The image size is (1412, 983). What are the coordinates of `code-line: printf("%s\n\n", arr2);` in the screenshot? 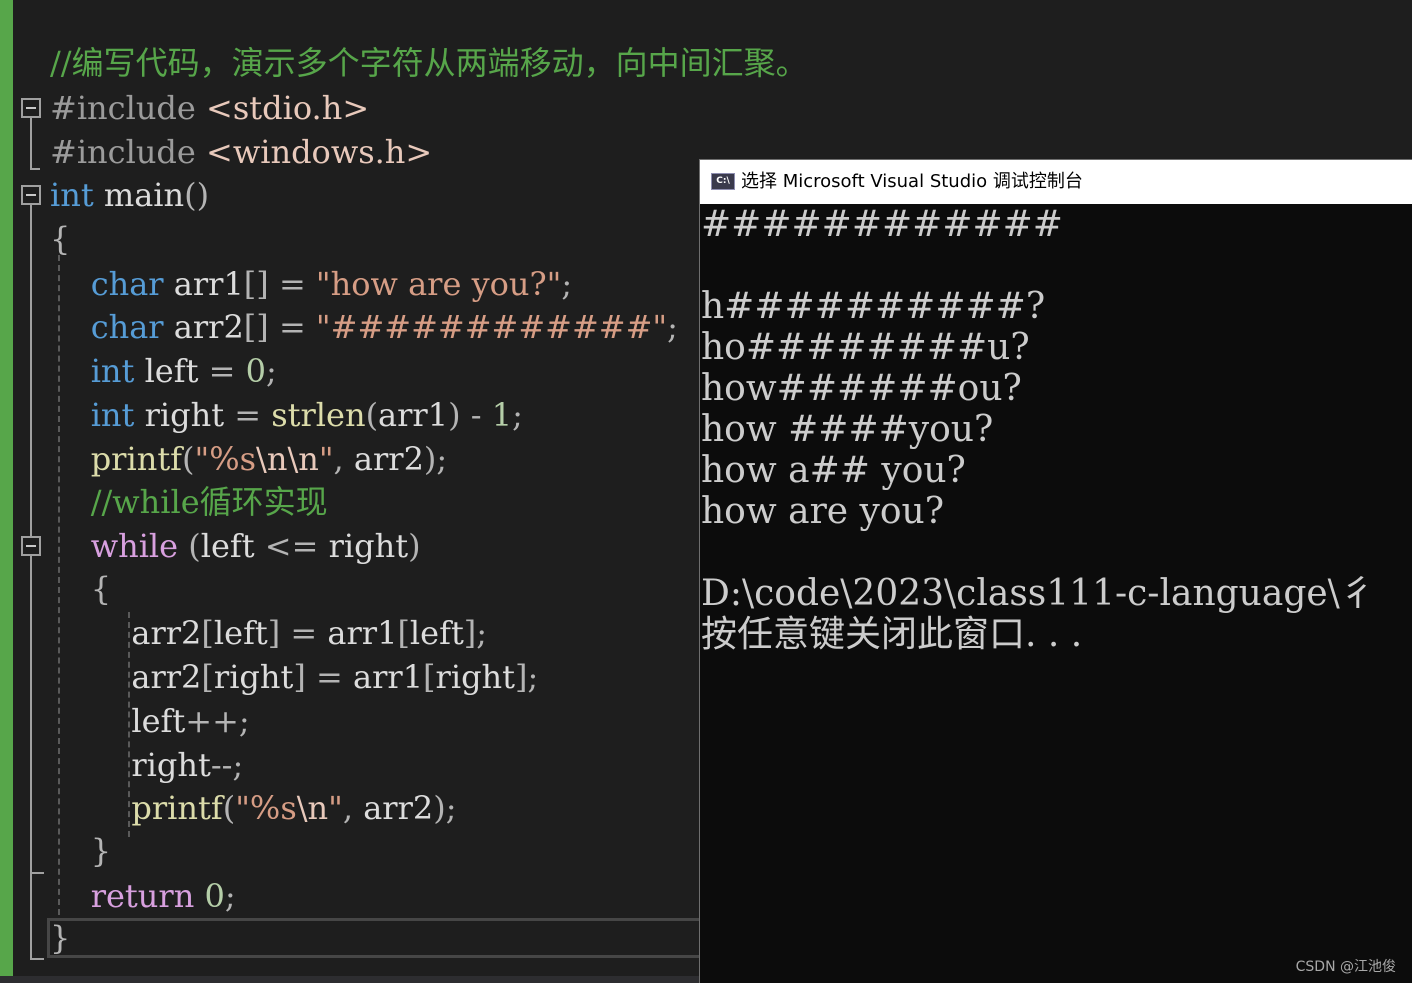 It's located at (249, 459).